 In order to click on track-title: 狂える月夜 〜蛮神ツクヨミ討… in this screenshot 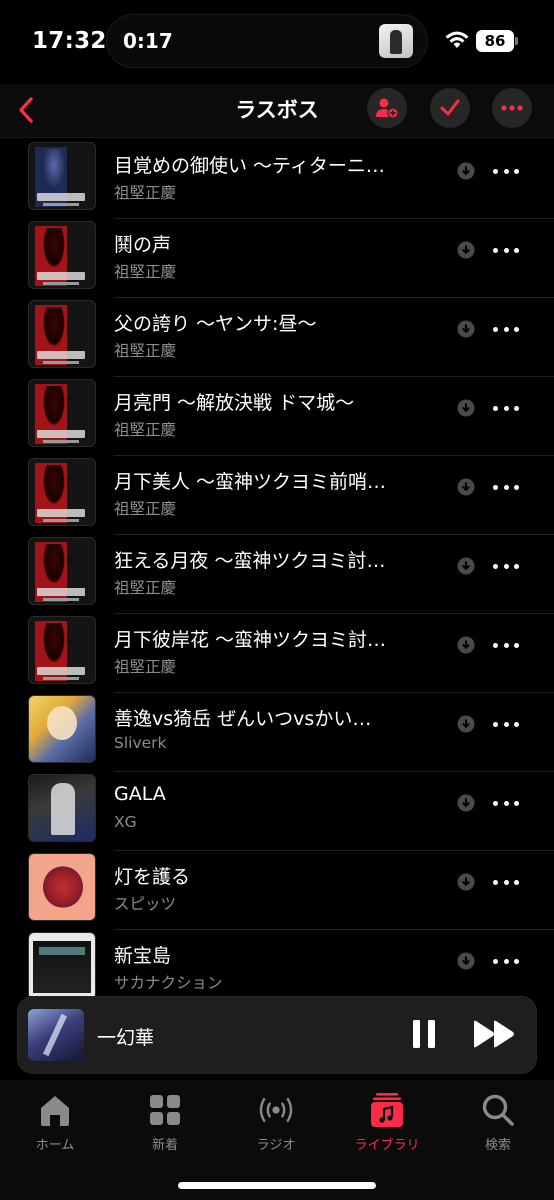, I will do `click(250, 561)`.